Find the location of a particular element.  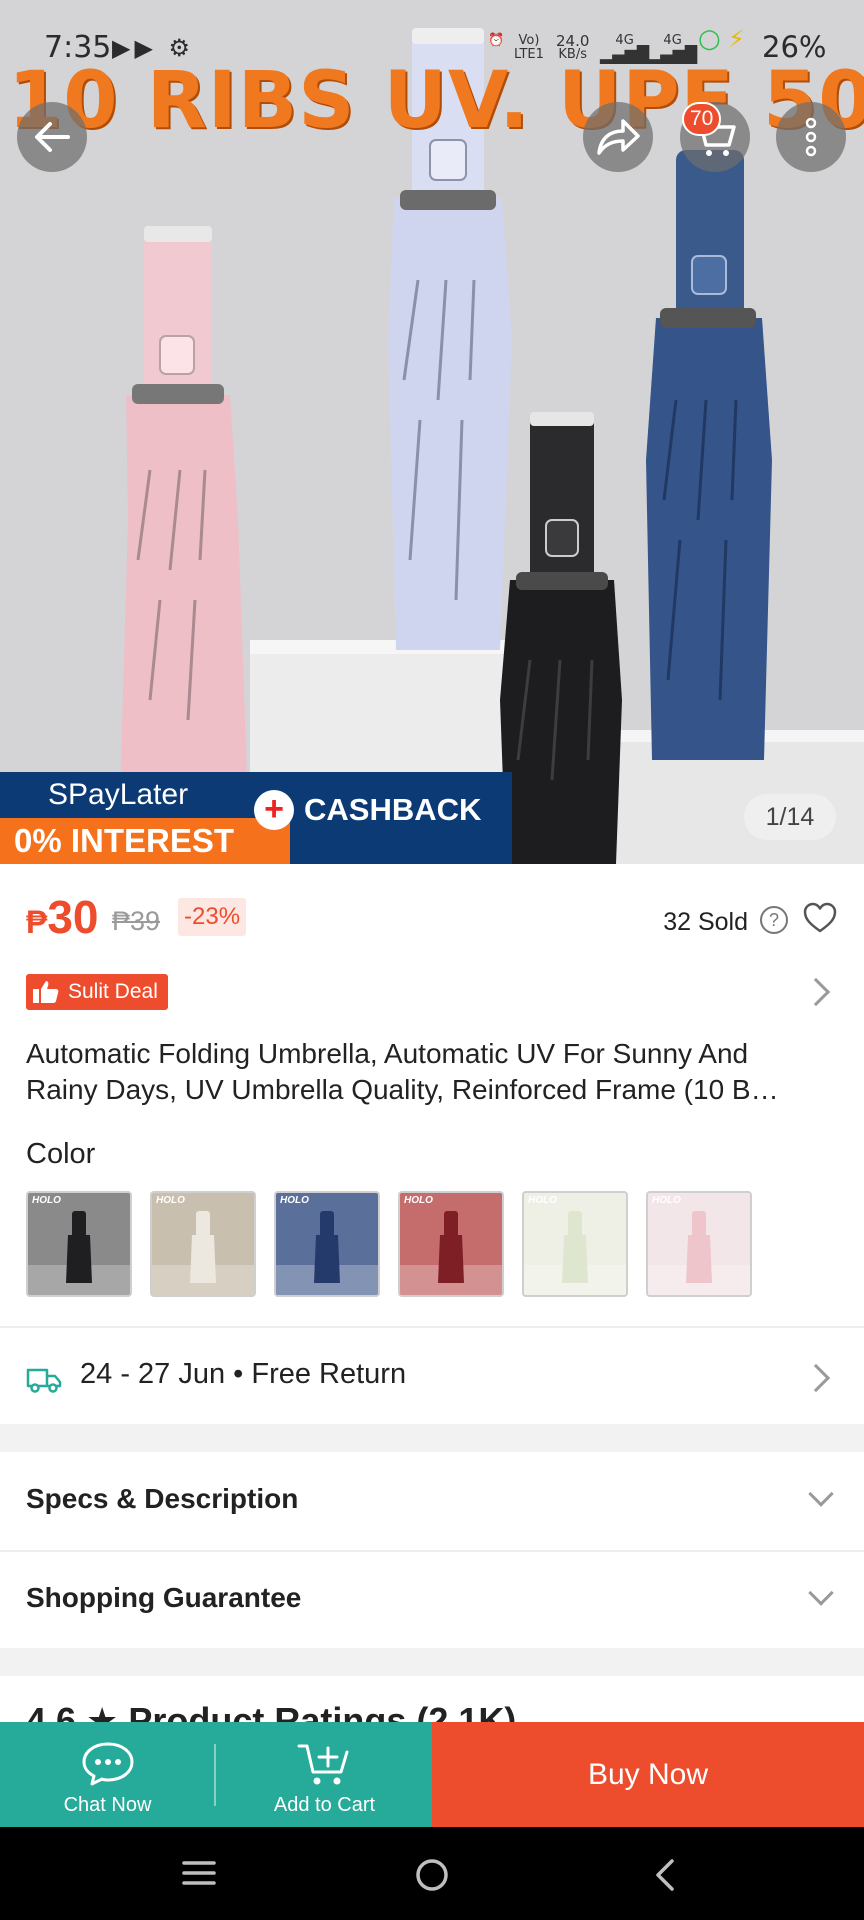

sold-count: 32 Sold is located at coordinates (705, 922).